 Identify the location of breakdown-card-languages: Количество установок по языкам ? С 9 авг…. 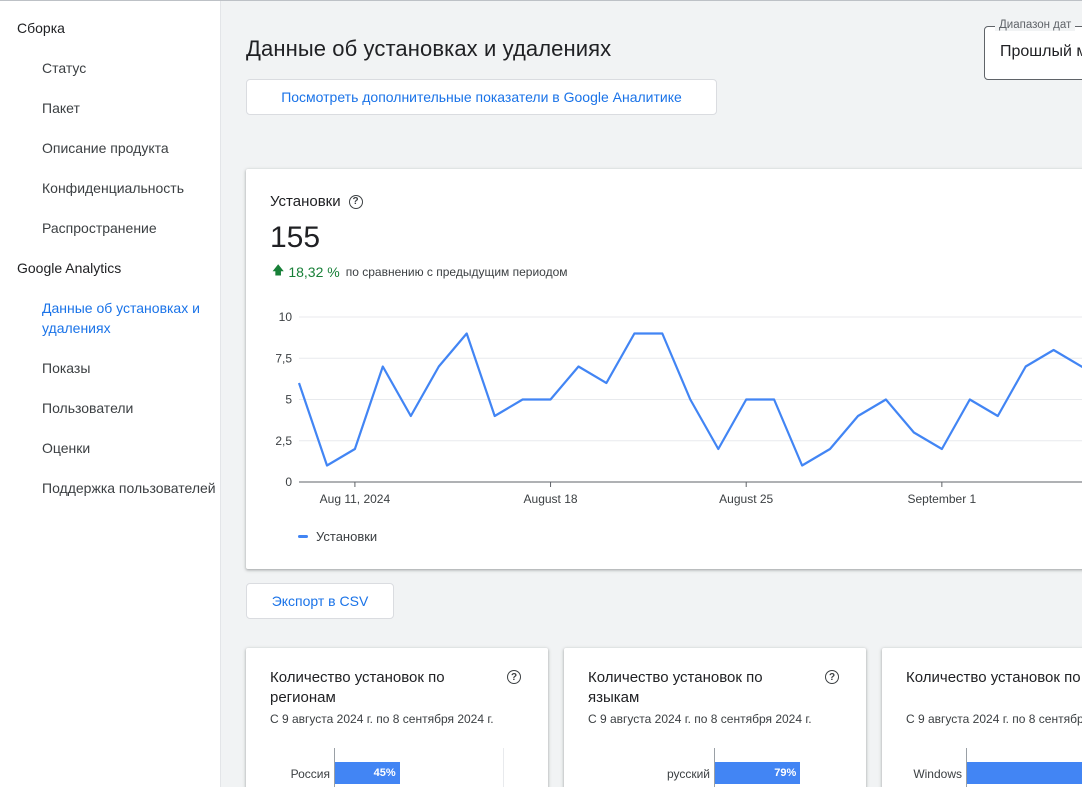
(715, 717).